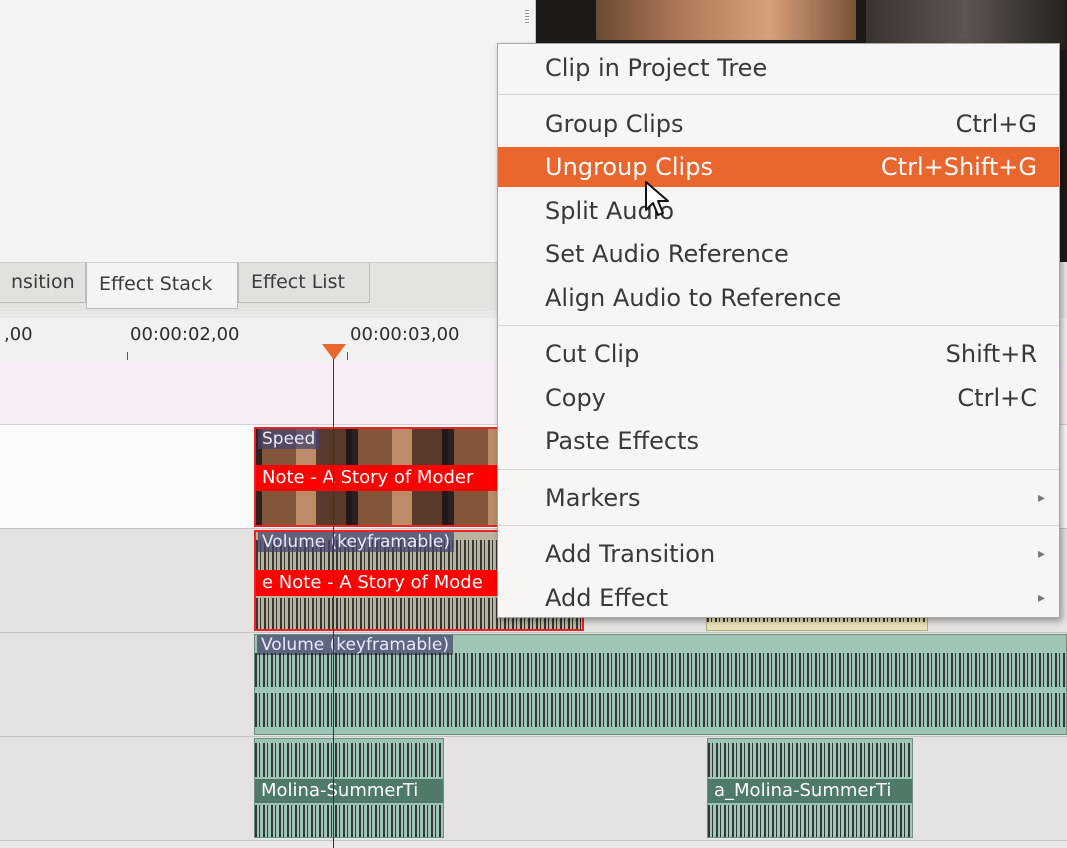 The height and width of the screenshot is (848, 1067). I want to click on ruler-label: ,00, so click(18, 334).